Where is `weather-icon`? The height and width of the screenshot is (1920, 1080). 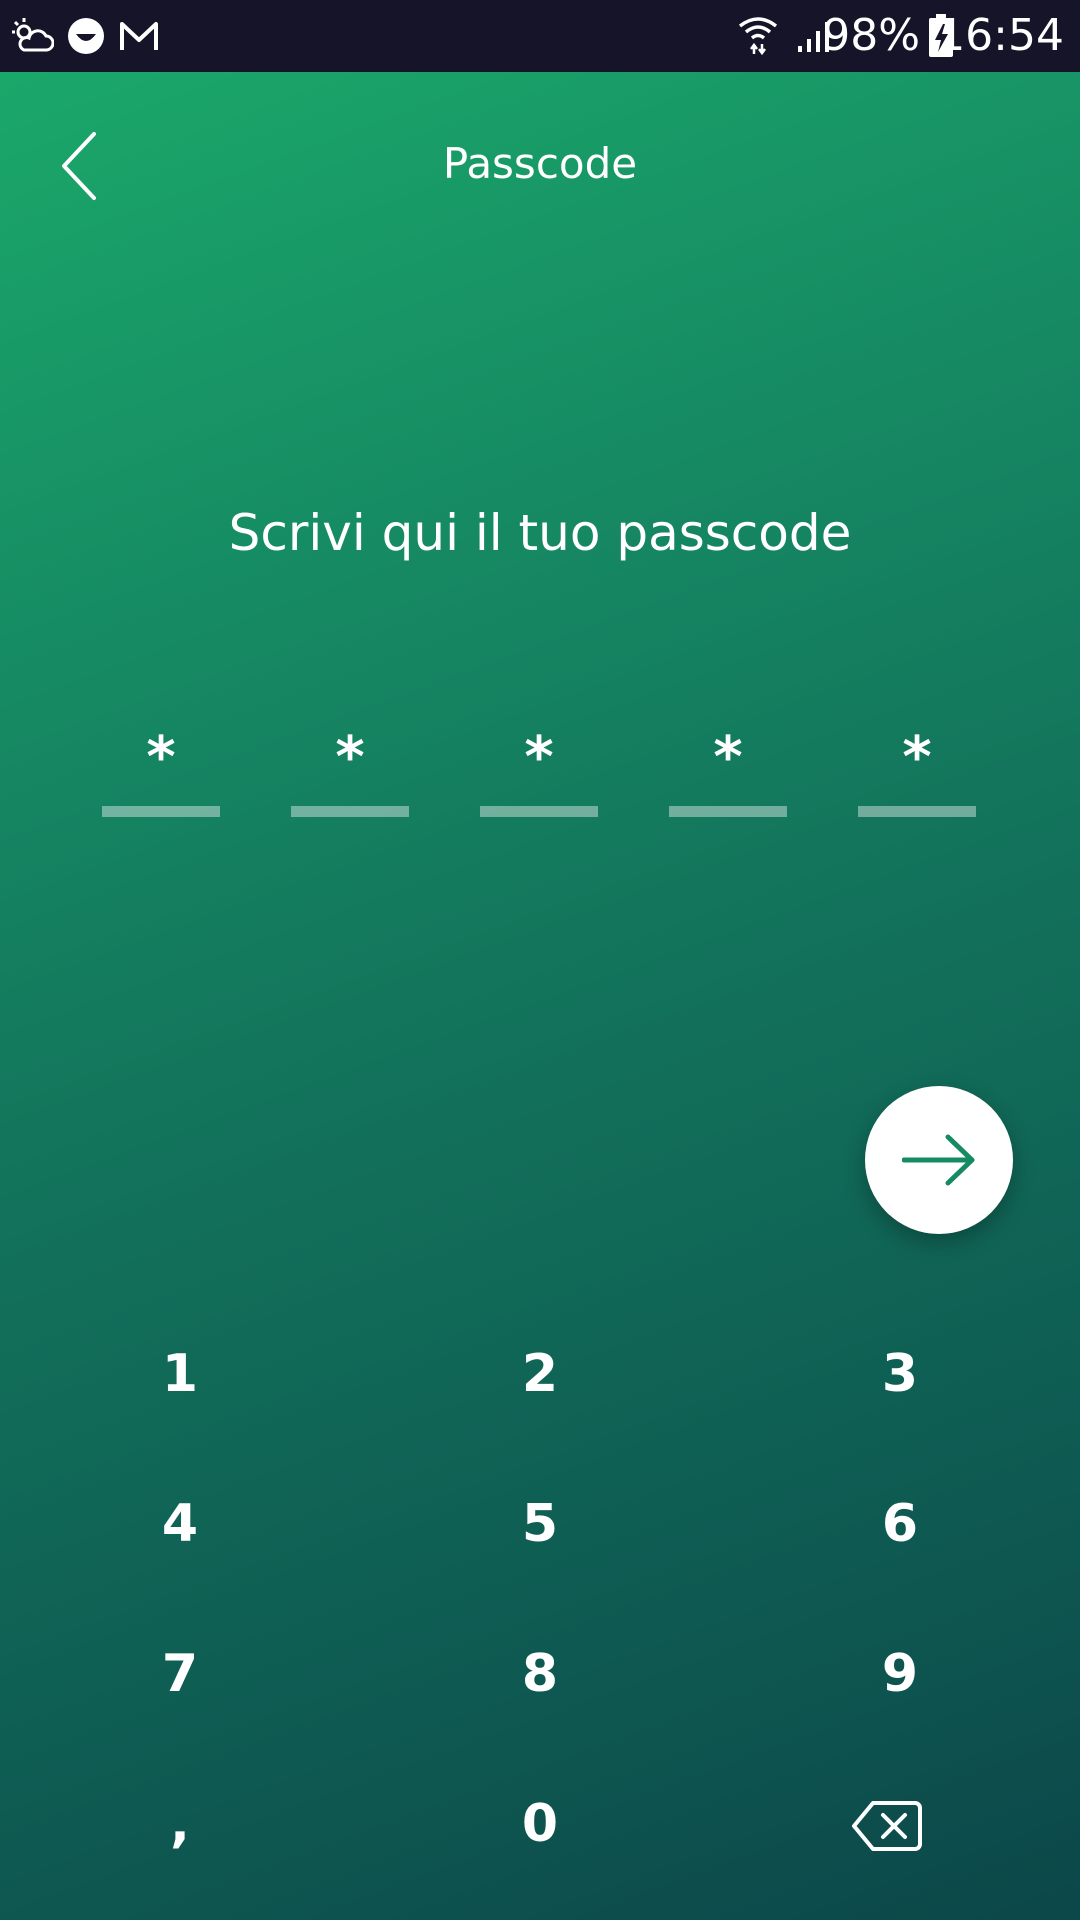 weather-icon is located at coordinates (32, 38).